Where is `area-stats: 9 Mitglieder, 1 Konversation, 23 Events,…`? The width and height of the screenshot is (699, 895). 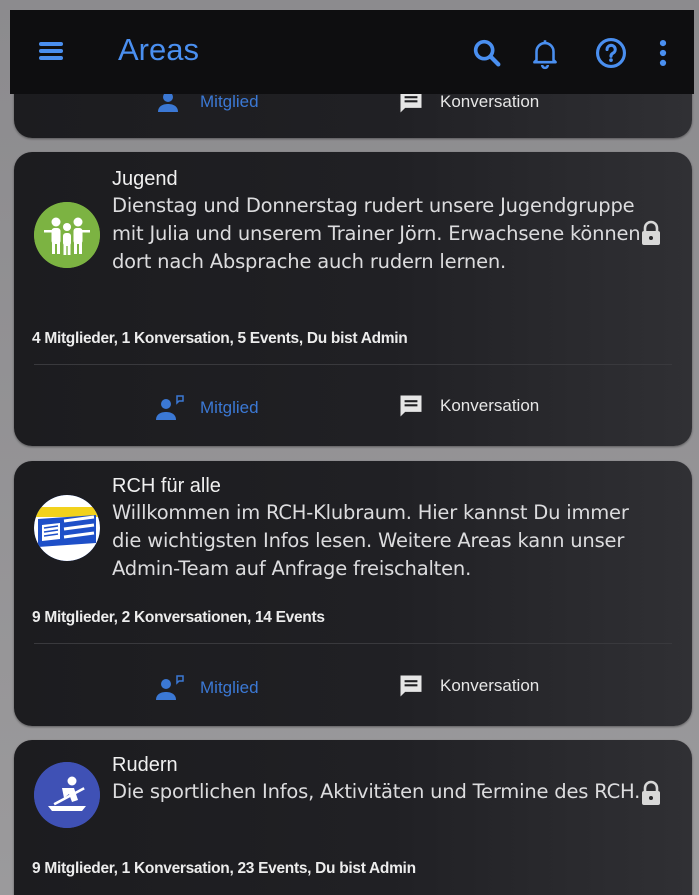 area-stats: 9 Mitglieder, 1 Konversation, 23 Events,… is located at coordinates (224, 868).